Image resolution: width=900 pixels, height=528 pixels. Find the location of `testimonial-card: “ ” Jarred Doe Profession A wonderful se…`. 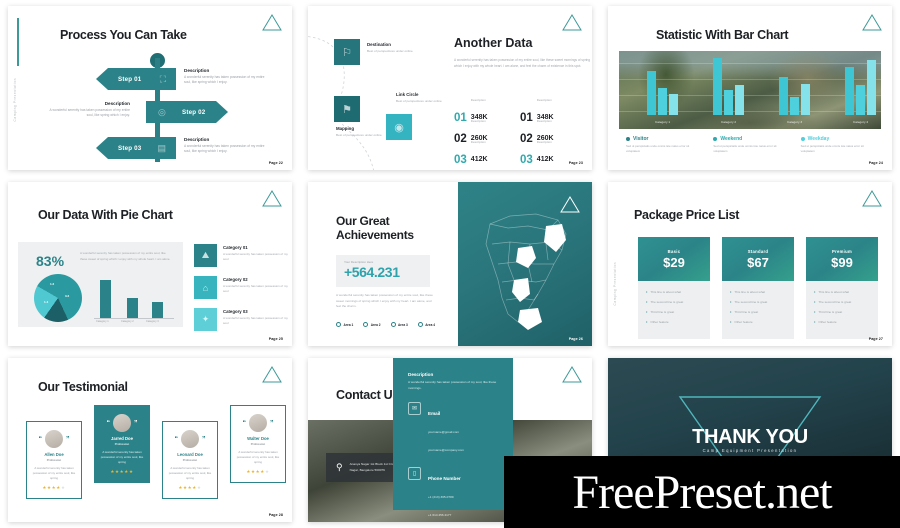

testimonial-card: “ ” Jarred Doe Profession A wonderful se… is located at coordinates (122, 444).